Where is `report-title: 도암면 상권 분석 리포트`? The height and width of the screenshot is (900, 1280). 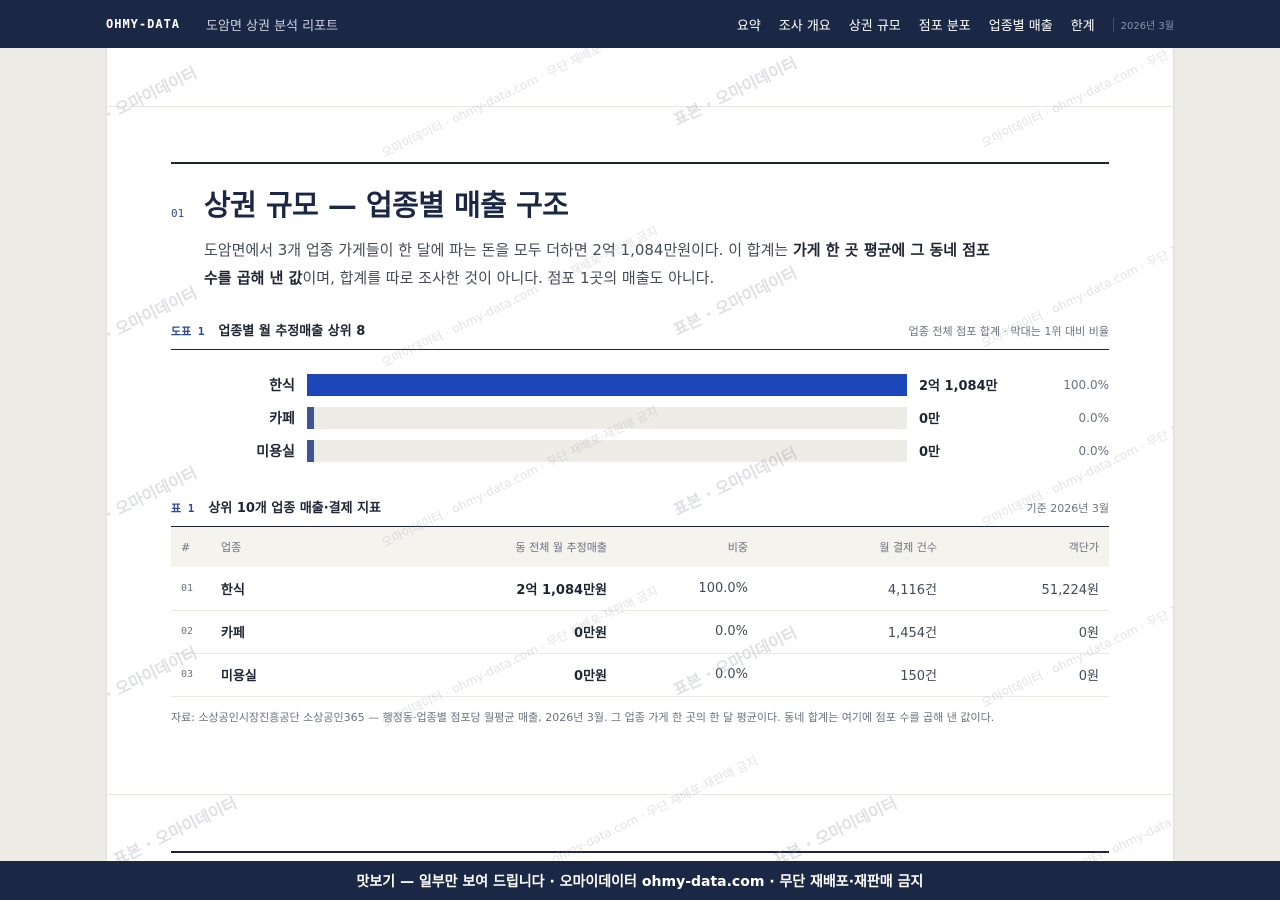 report-title: 도암면 상권 분석 리포트 is located at coordinates (272, 26).